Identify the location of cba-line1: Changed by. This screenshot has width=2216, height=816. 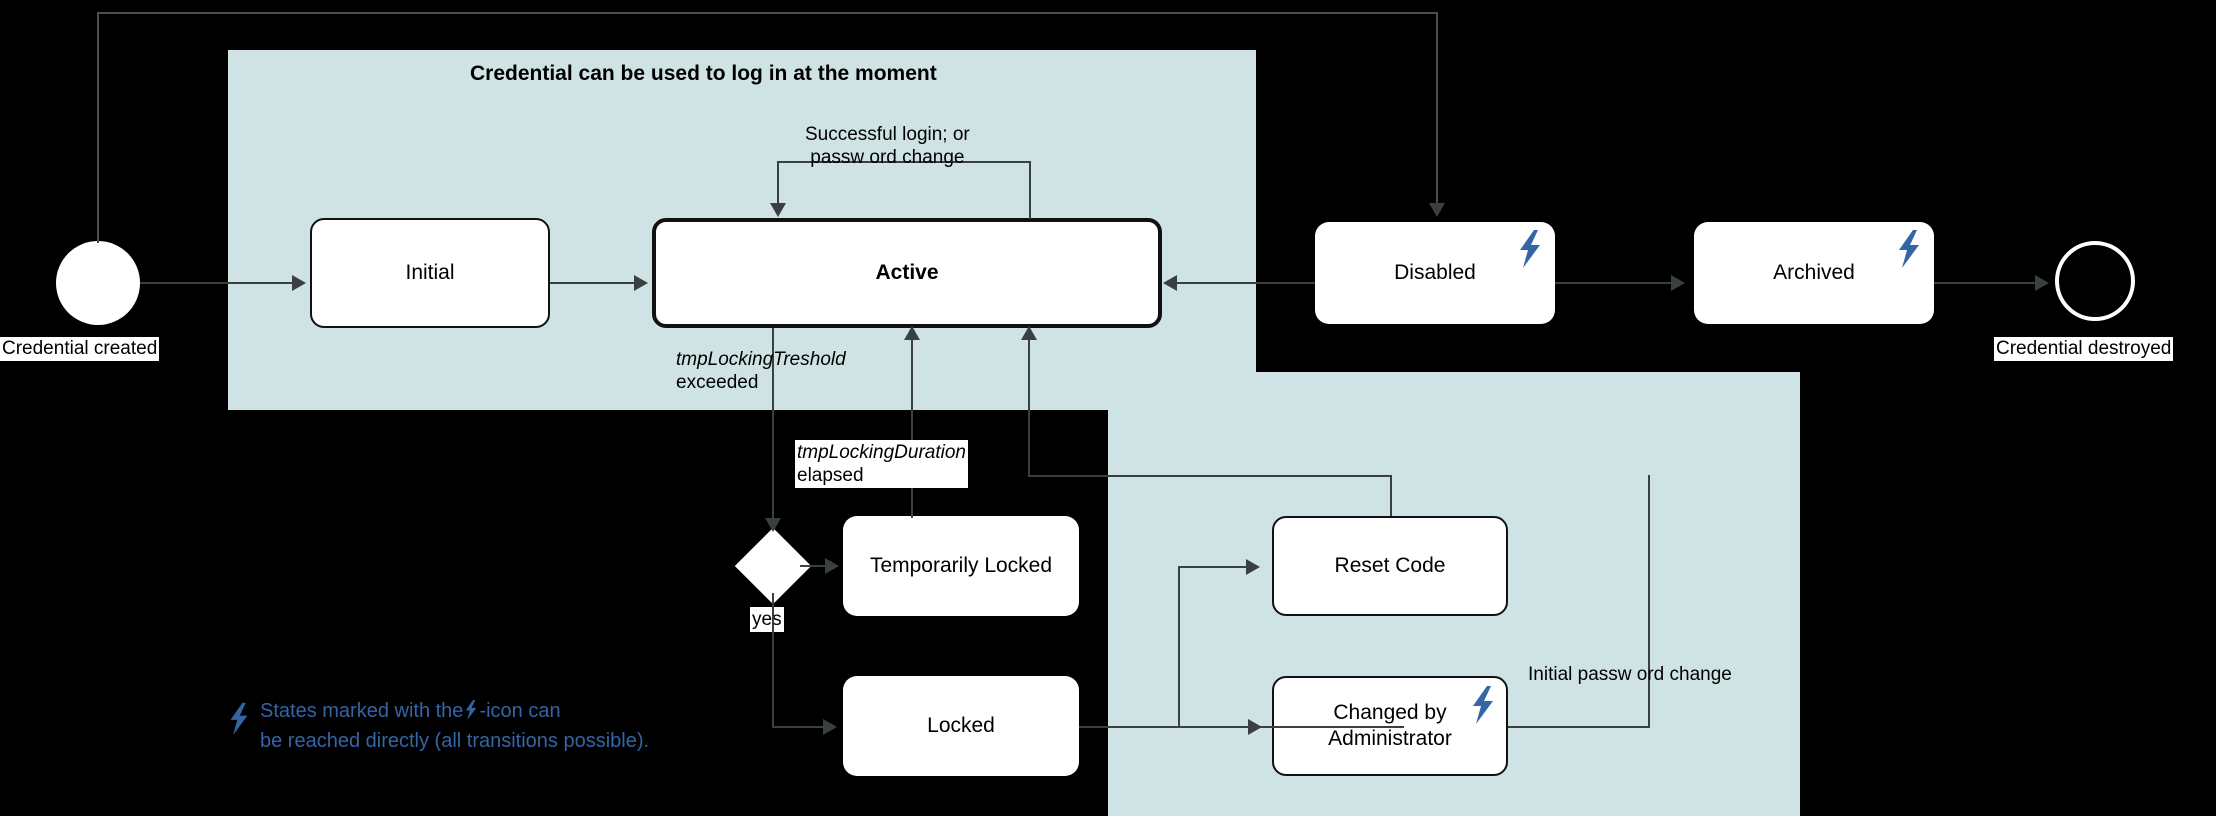
(1390, 713).